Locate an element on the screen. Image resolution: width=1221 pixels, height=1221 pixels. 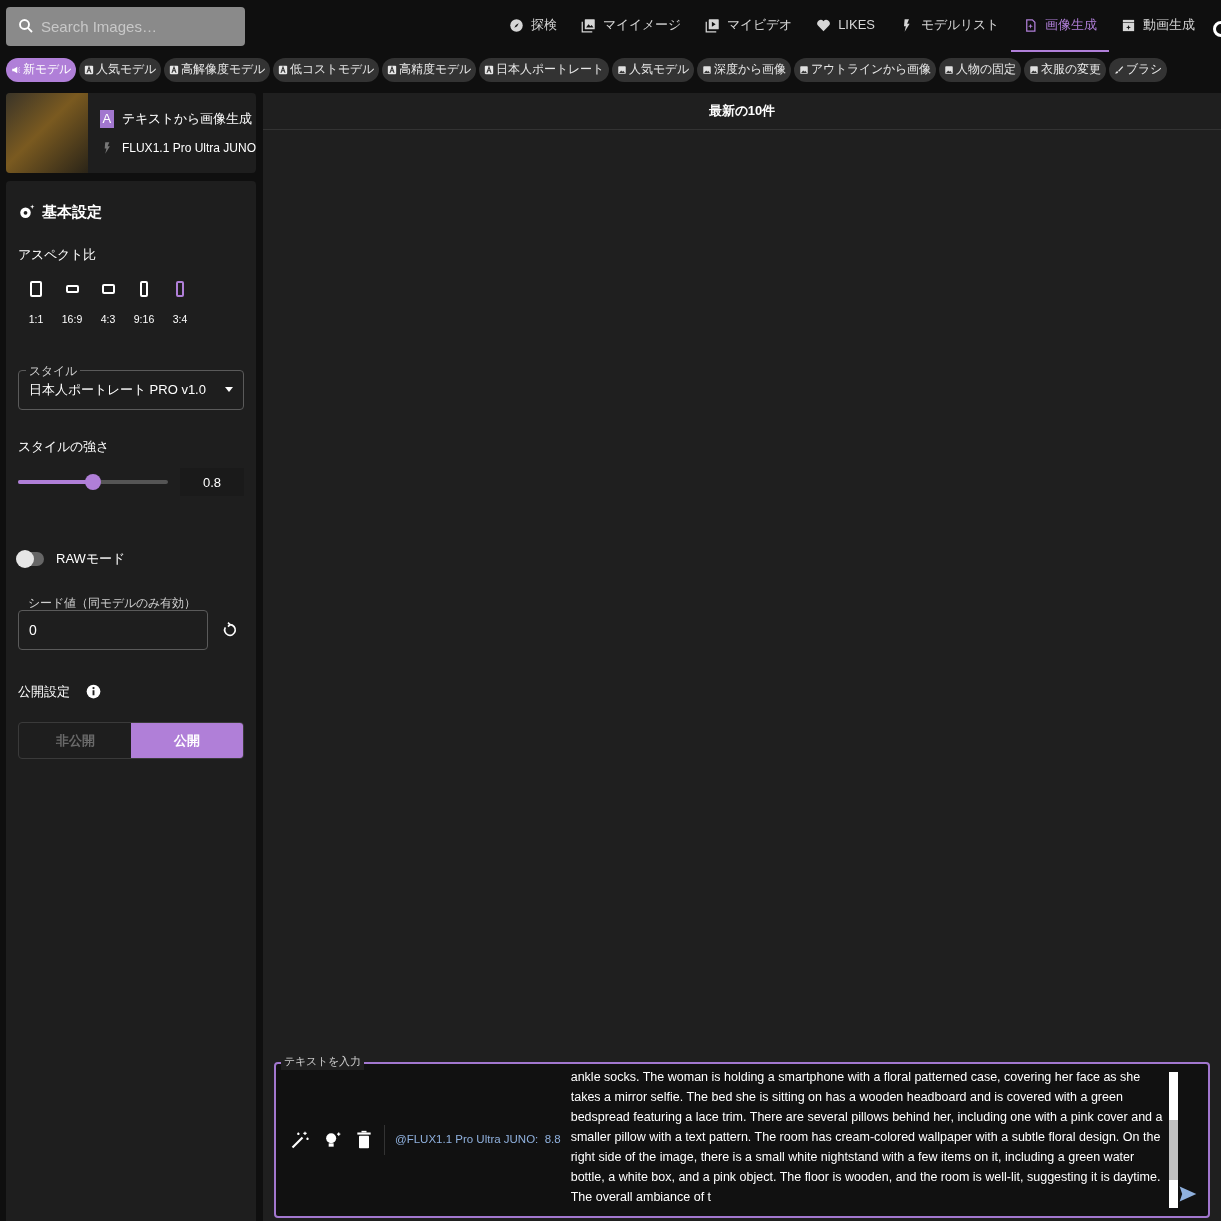
category-chip: 深度から画像 is located at coordinates (744, 70).